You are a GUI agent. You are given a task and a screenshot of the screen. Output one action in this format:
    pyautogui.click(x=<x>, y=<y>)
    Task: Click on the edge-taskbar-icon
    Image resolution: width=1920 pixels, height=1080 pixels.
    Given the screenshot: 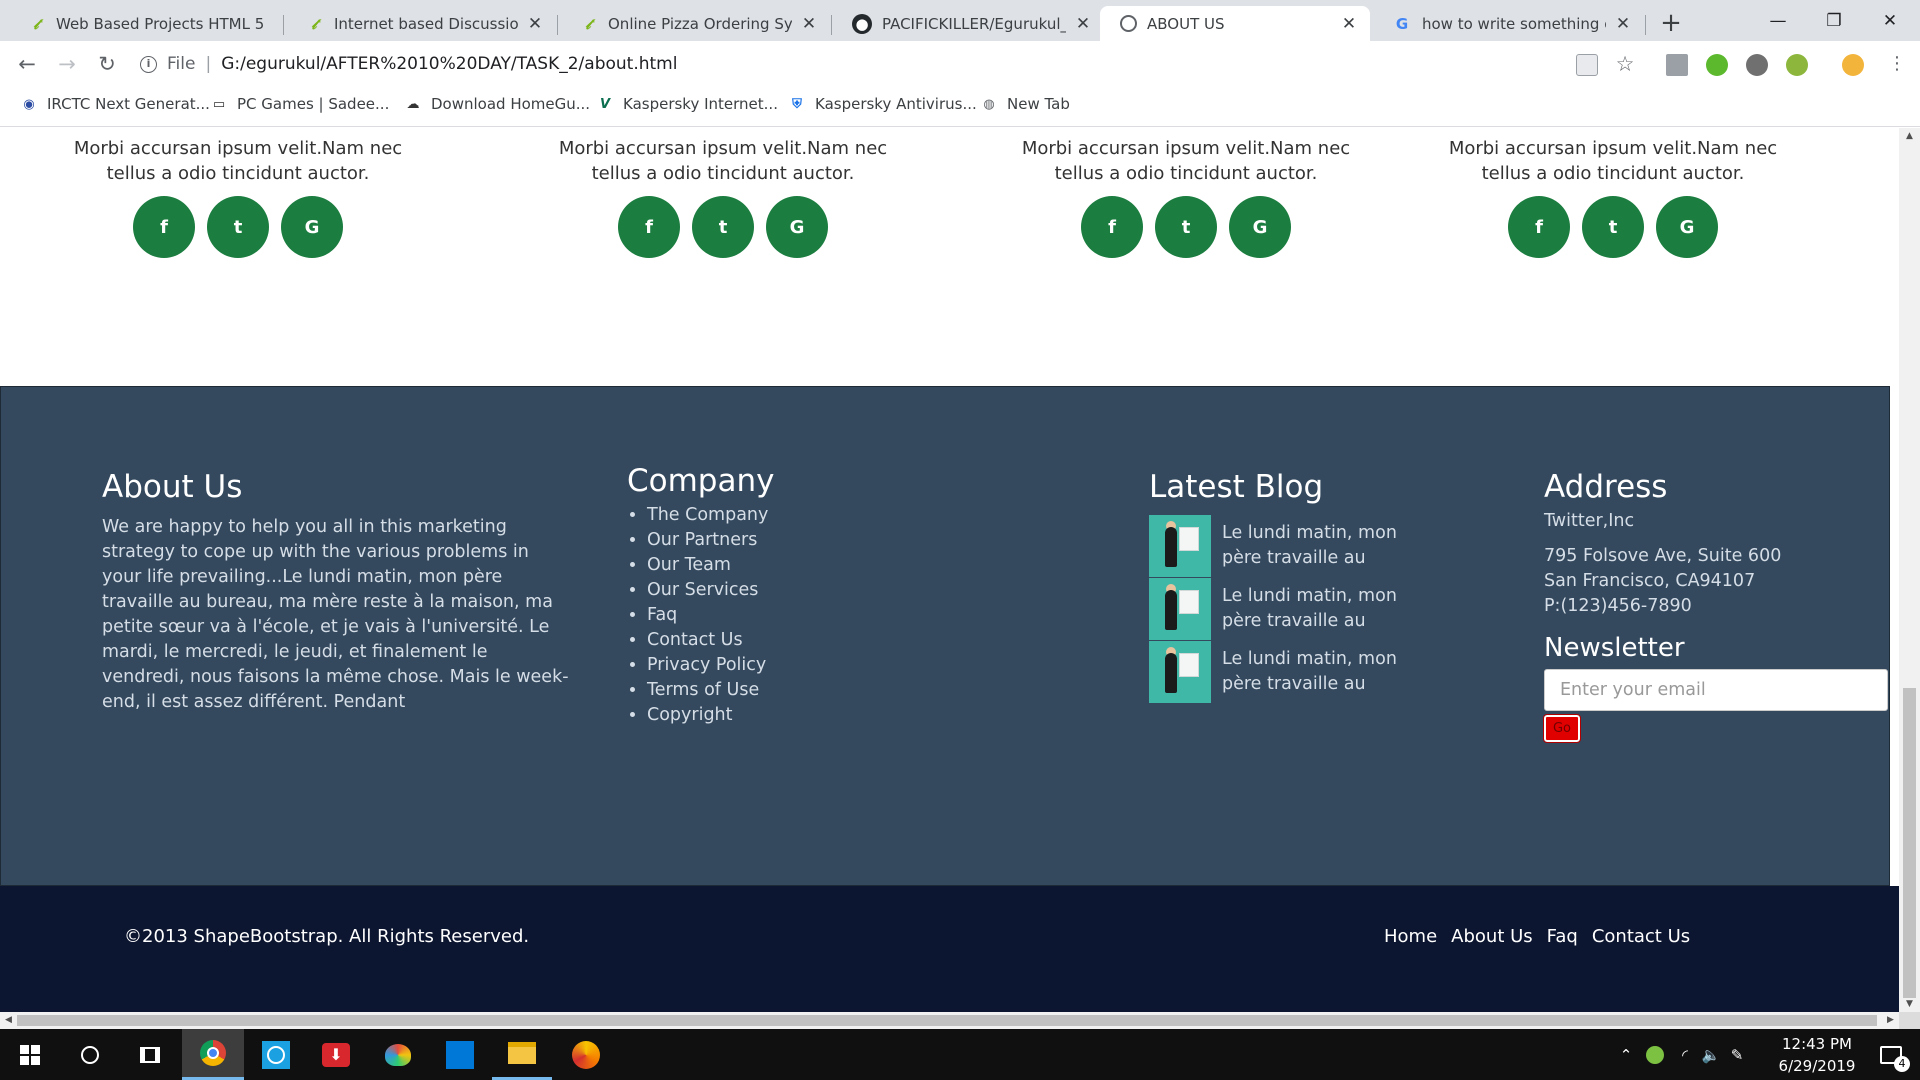 What is the action you would take?
    pyautogui.click(x=586, y=1054)
    